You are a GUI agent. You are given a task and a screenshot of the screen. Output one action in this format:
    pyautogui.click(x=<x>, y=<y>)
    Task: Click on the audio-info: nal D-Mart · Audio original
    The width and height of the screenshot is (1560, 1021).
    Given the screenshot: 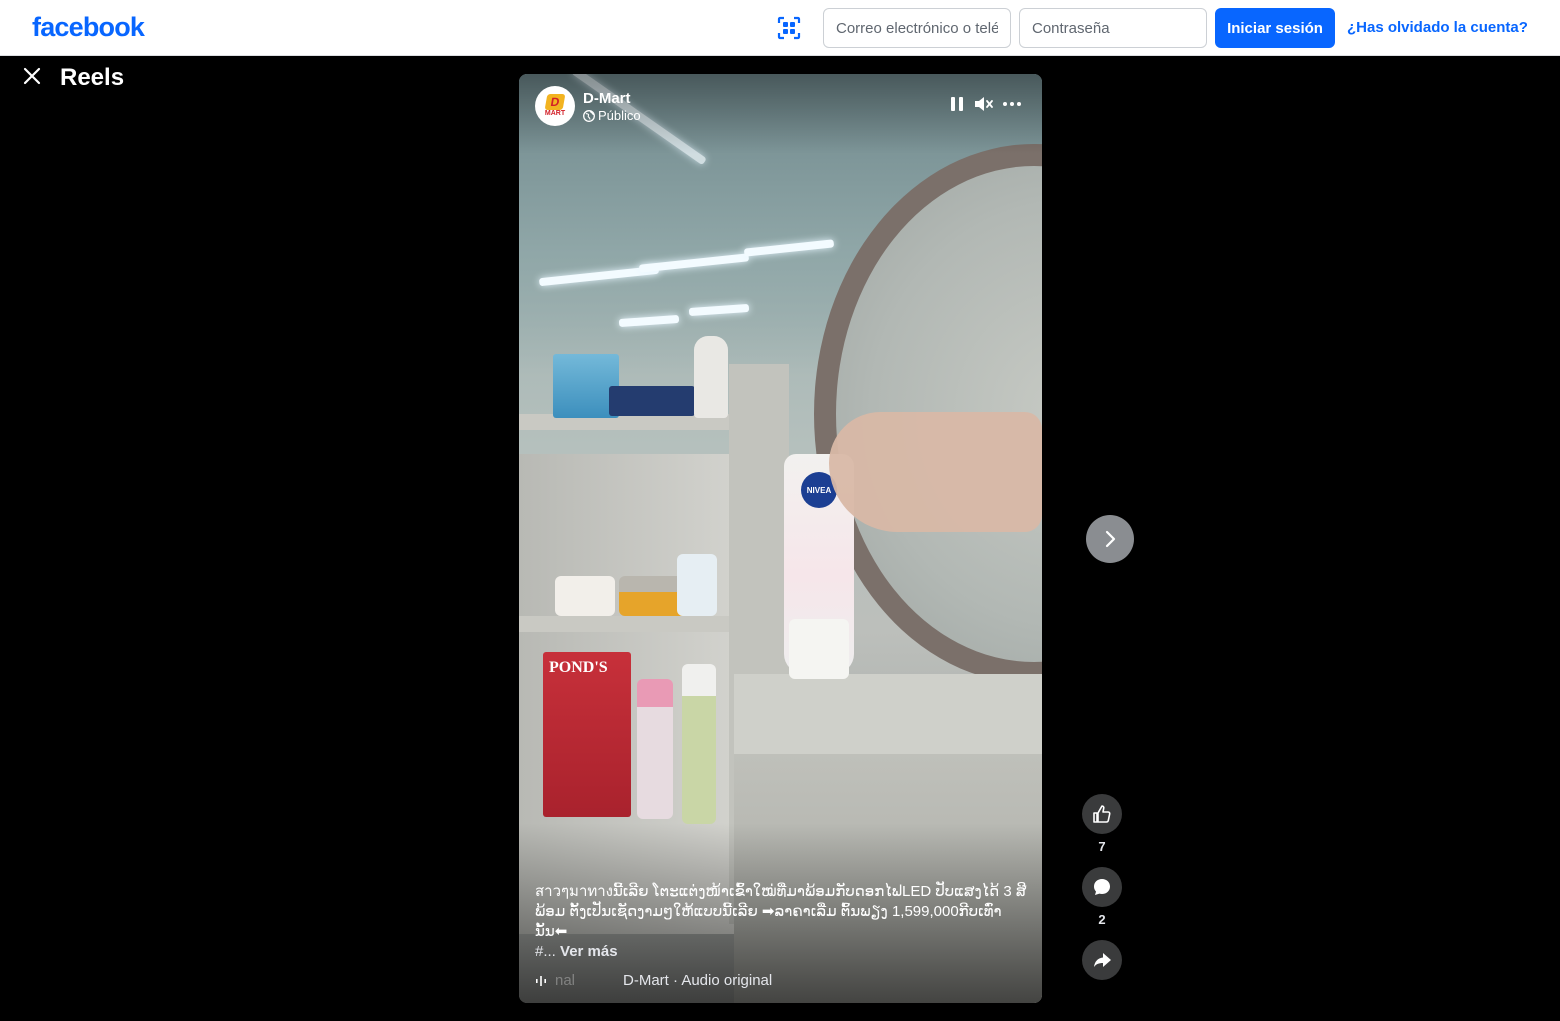 What is the action you would take?
    pyautogui.click(x=653, y=980)
    